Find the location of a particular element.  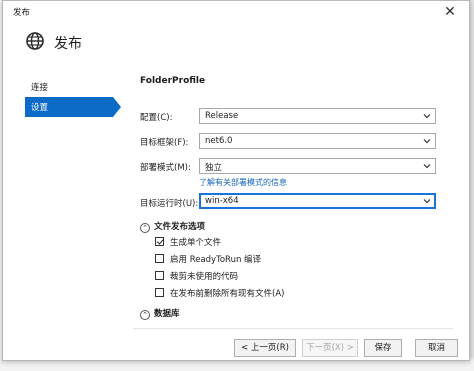

checkbox-label: 裁剪未使用的代码 is located at coordinates (204, 277).